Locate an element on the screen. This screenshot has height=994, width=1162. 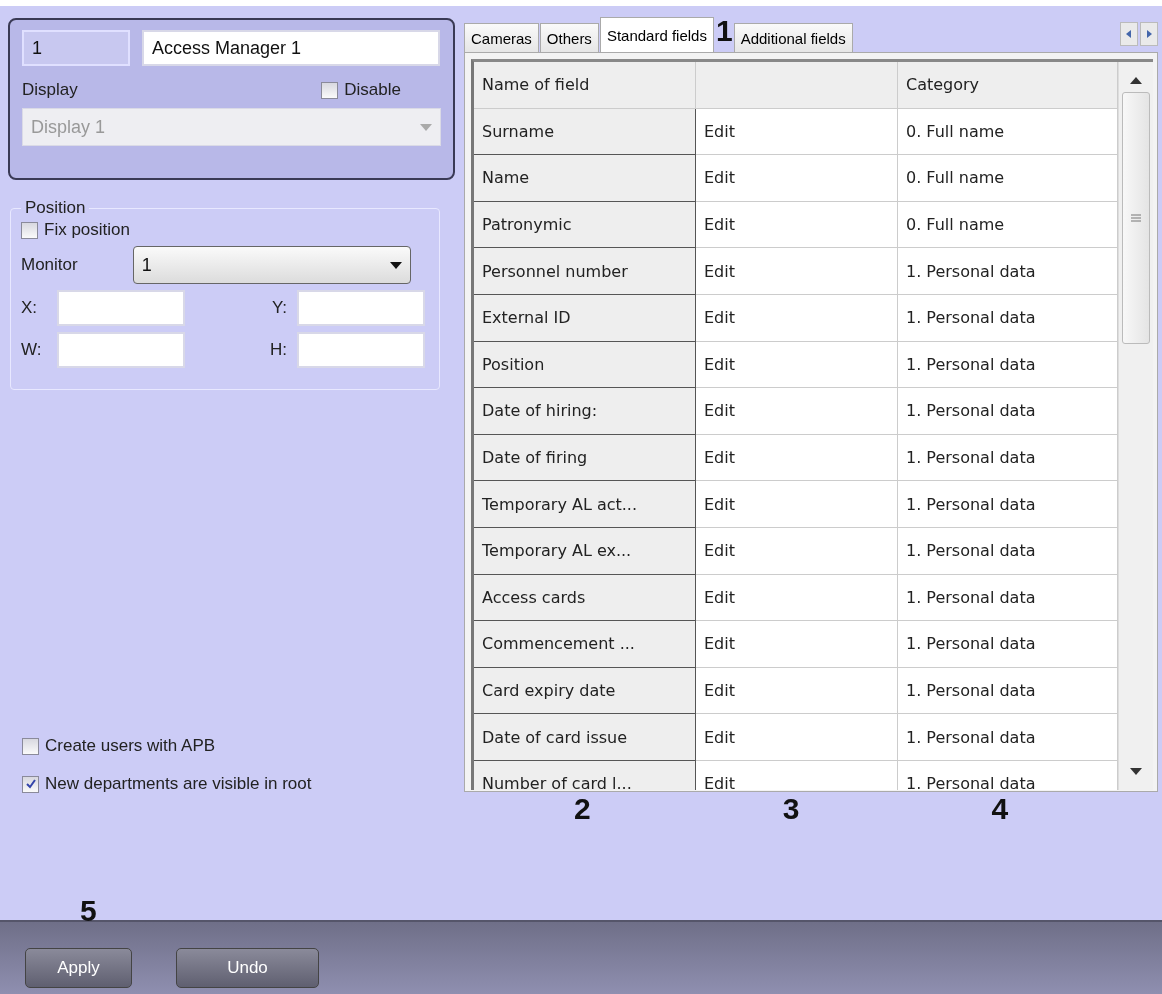
callout-number: 3 is located at coordinates (791, 809).